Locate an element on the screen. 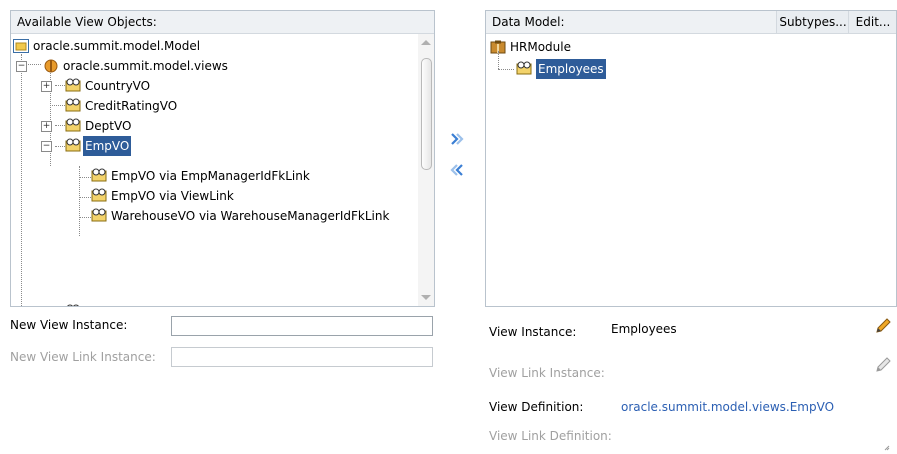 The height and width of the screenshot is (454, 897). pencil-icon is located at coordinates (883, 326).